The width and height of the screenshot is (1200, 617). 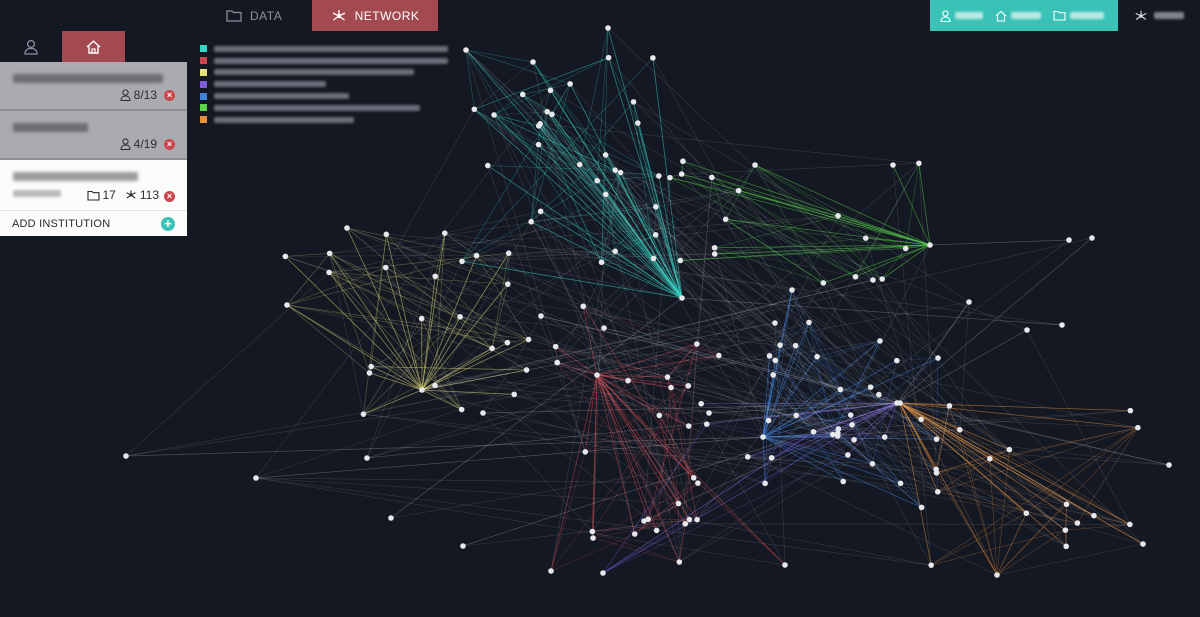 I want to click on add-institution-row: ADD INSTITUTION +, so click(x=93, y=223).